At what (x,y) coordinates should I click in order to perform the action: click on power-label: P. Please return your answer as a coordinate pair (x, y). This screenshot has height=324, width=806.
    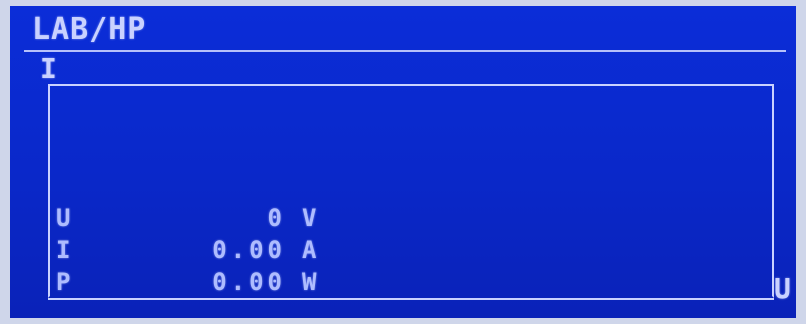
    Looking at the image, I should click on (65, 282).